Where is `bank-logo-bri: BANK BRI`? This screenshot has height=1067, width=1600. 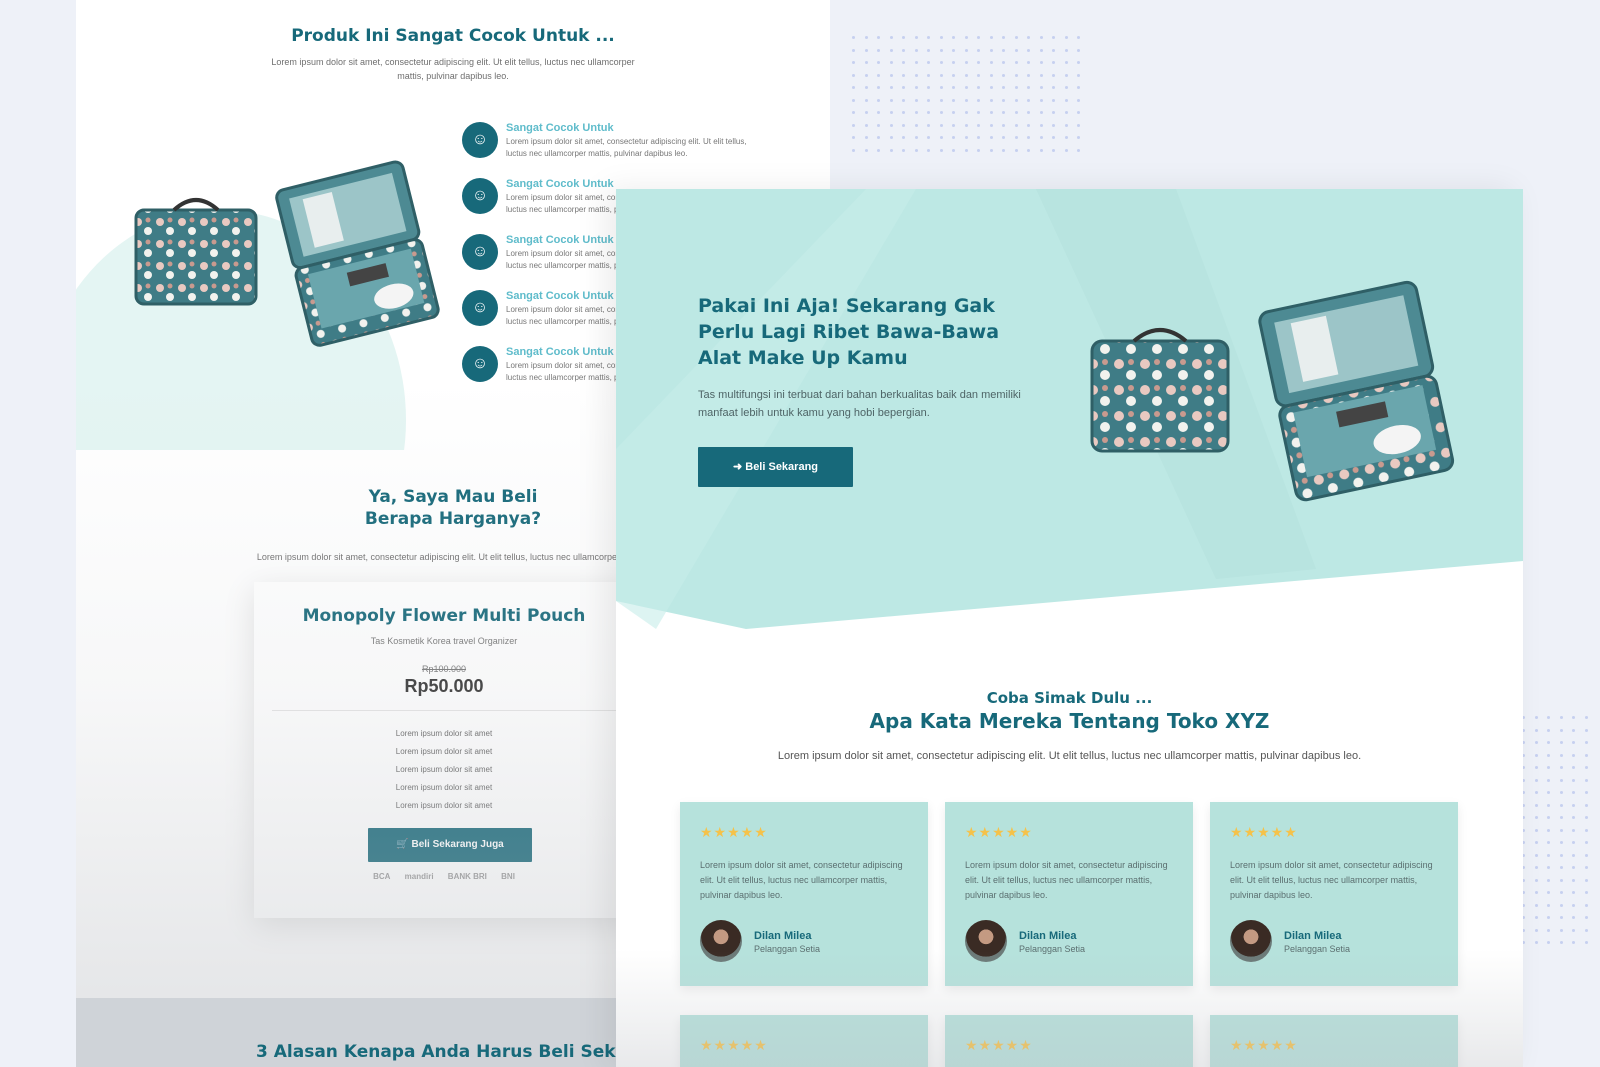
bank-logo-bri: BANK BRI is located at coordinates (467, 876).